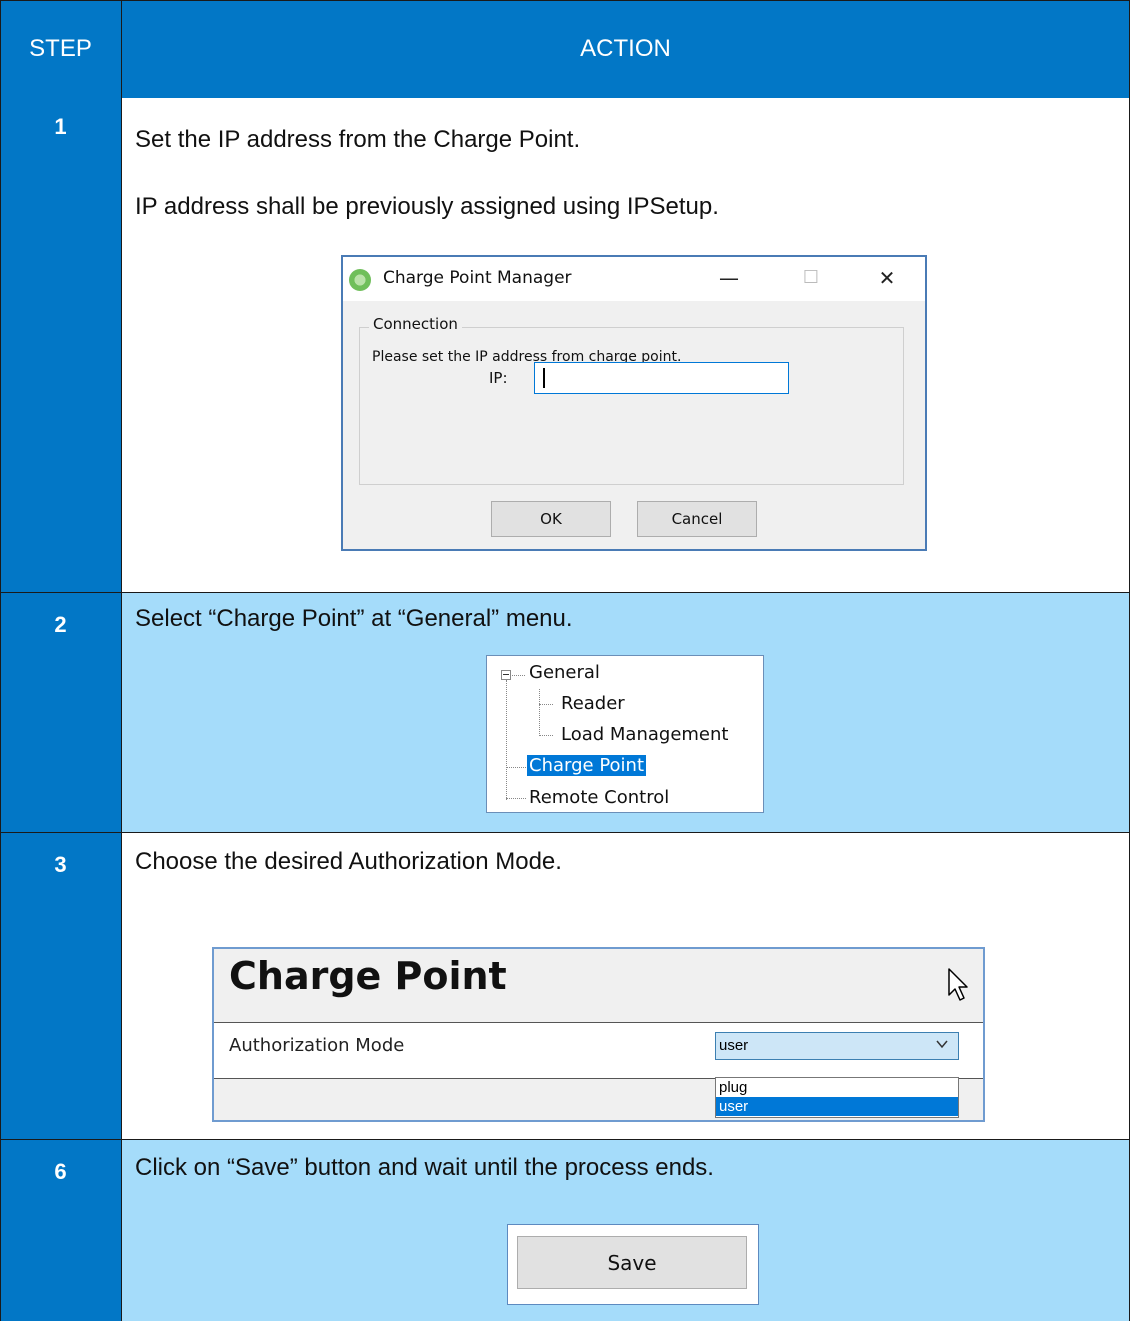  I want to click on minimize-button: —, so click(729, 278).